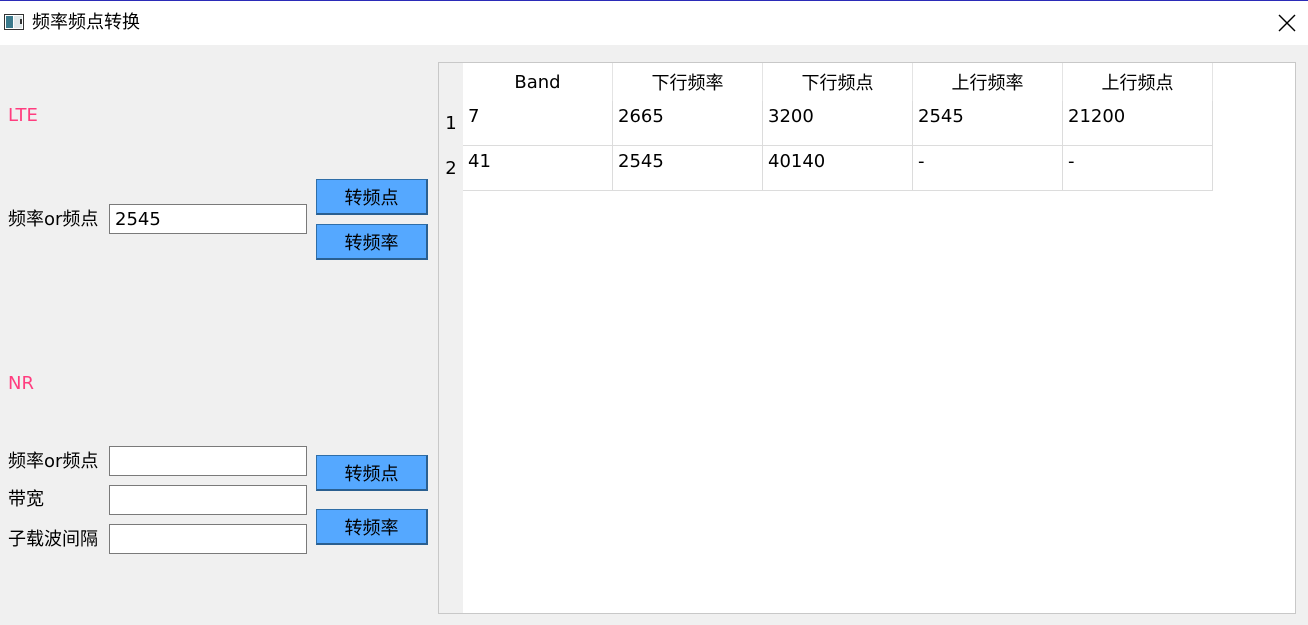  What do you see at coordinates (451, 168) in the screenshot?
I see `row-header: 2` at bounding box center [451, 168].